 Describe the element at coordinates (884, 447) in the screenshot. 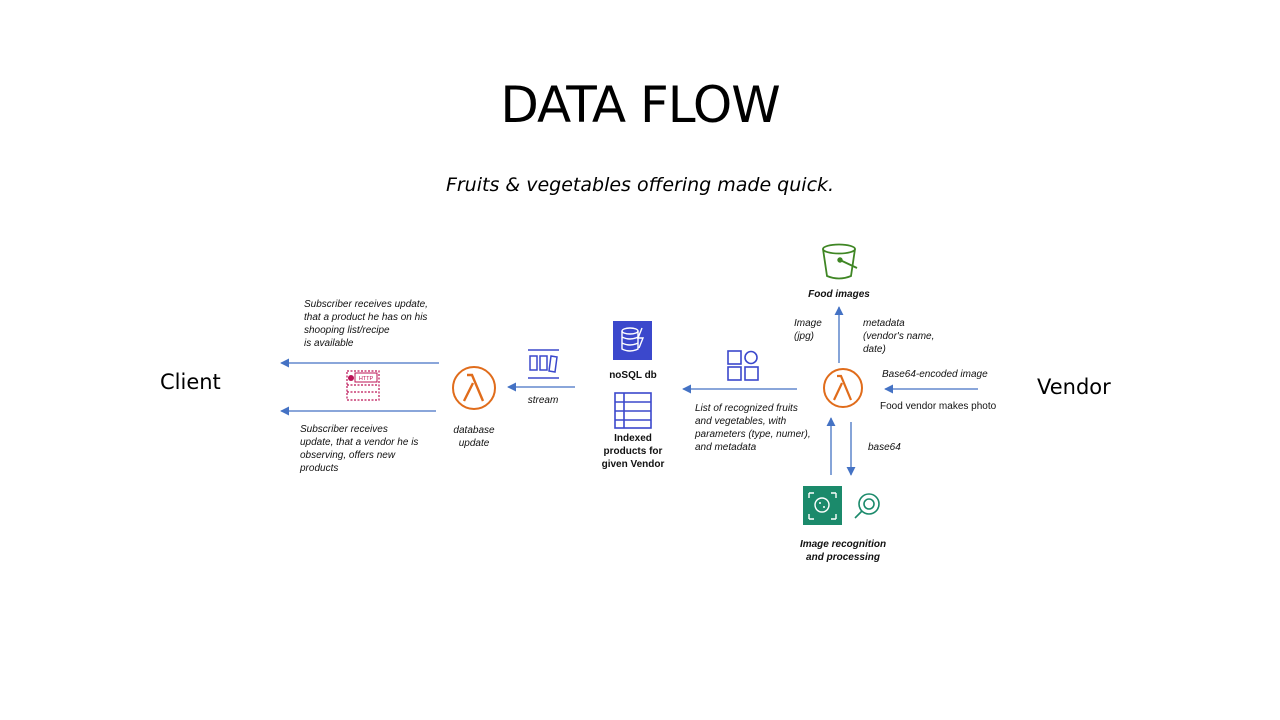

I see `base64-label: base64` at that location.